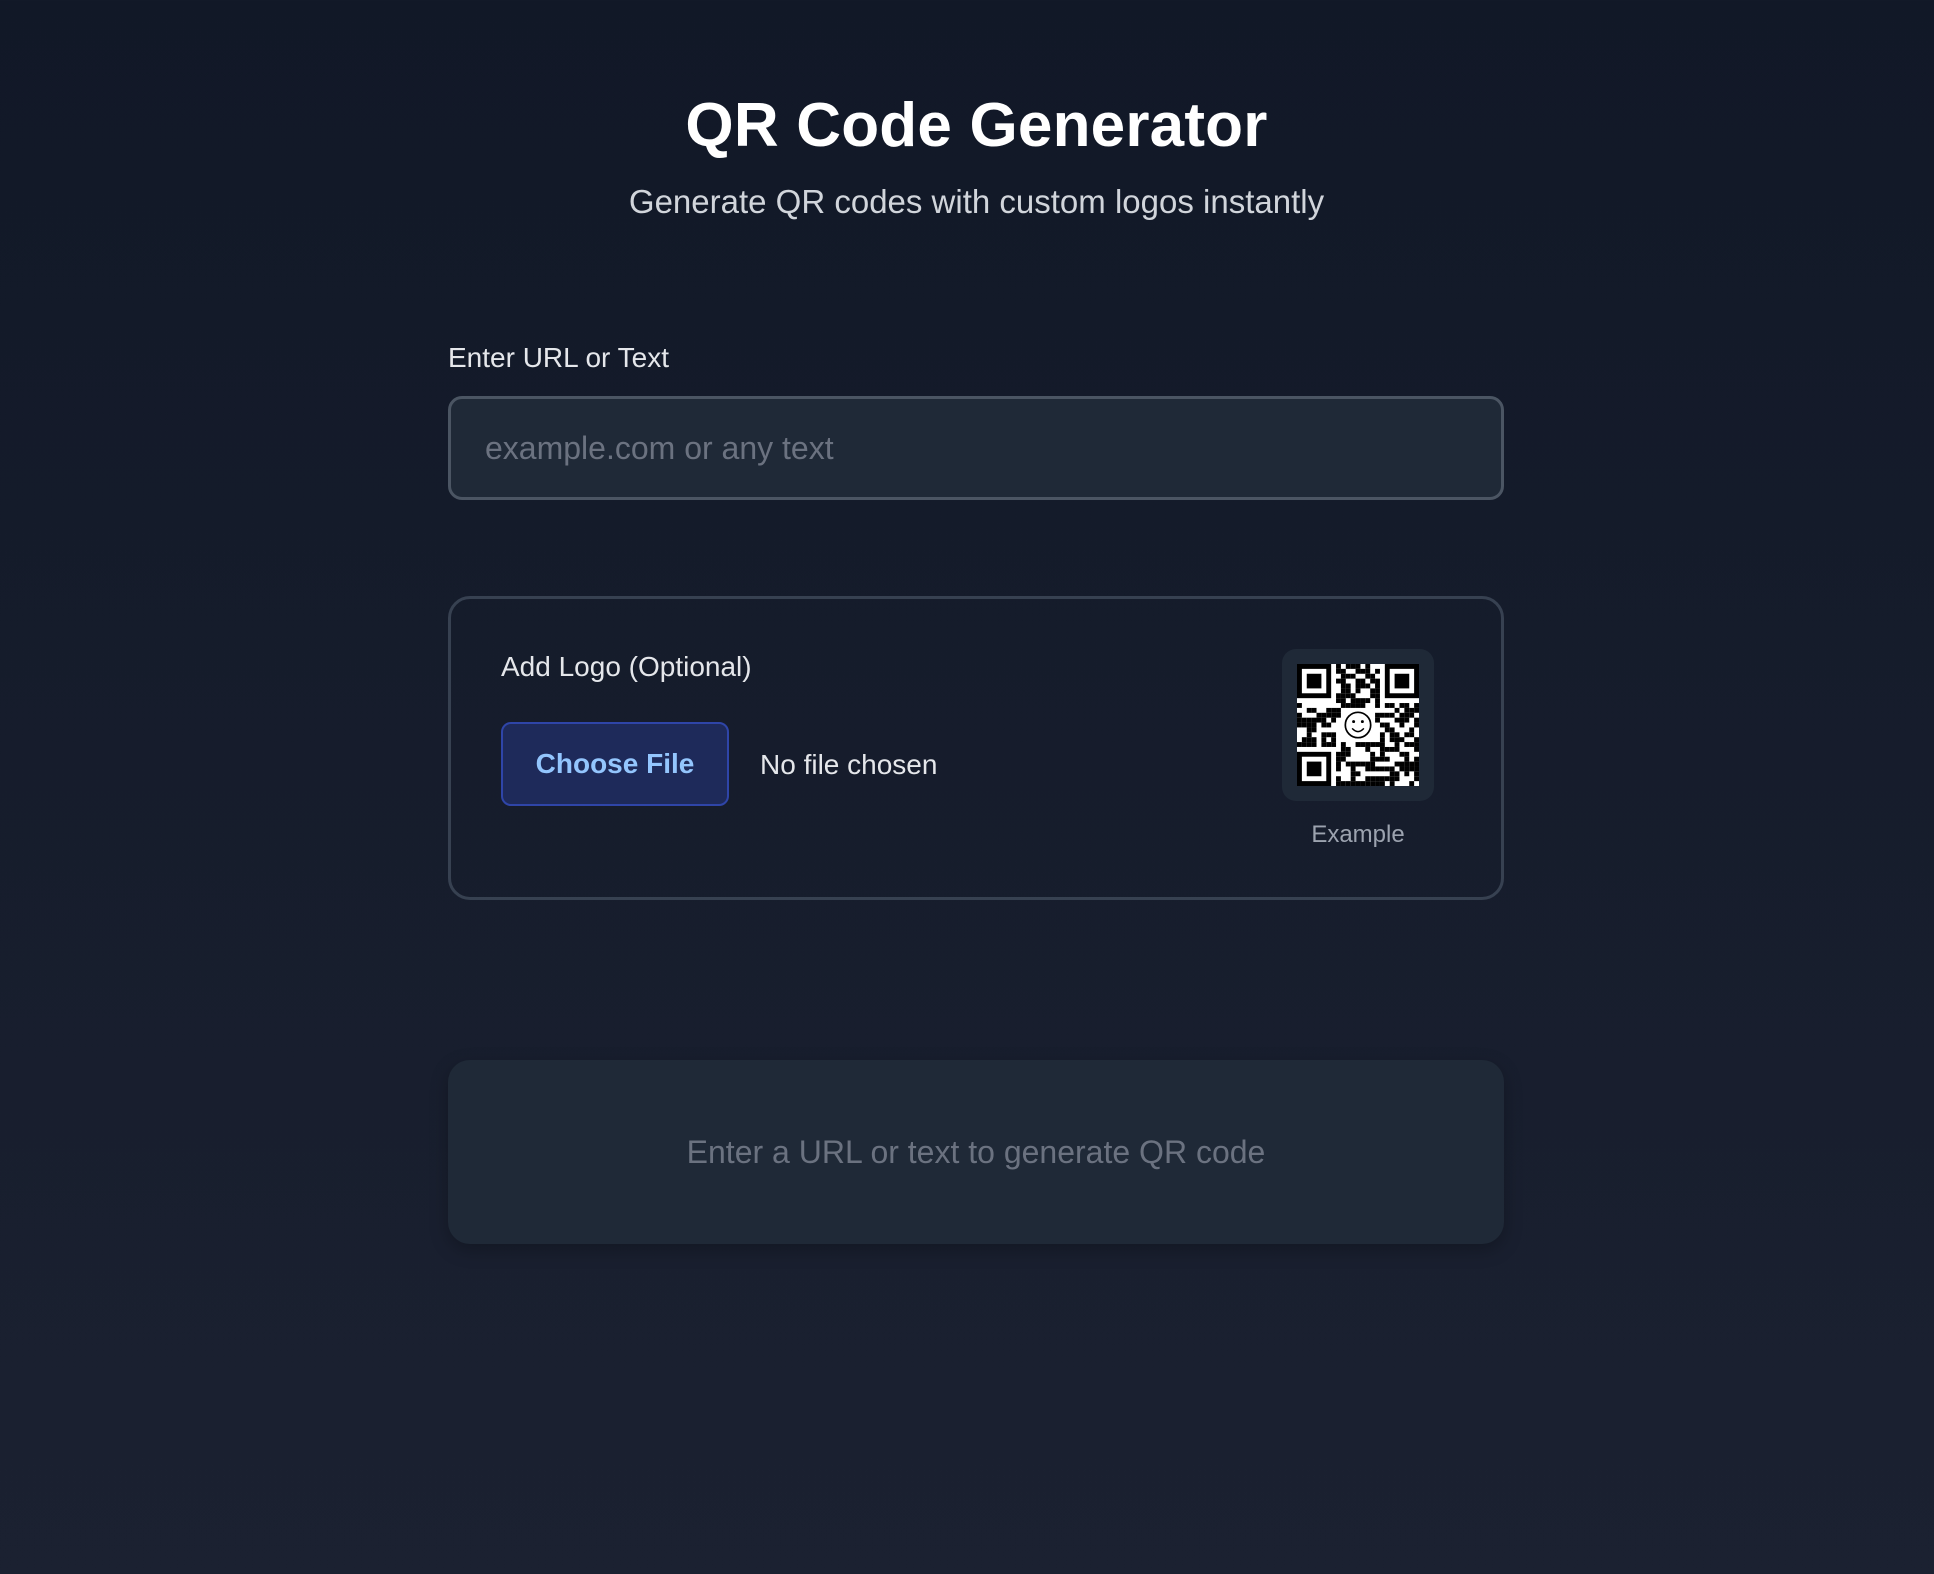  I want to click on choose-file-button: Choose File, so click(615, 764).